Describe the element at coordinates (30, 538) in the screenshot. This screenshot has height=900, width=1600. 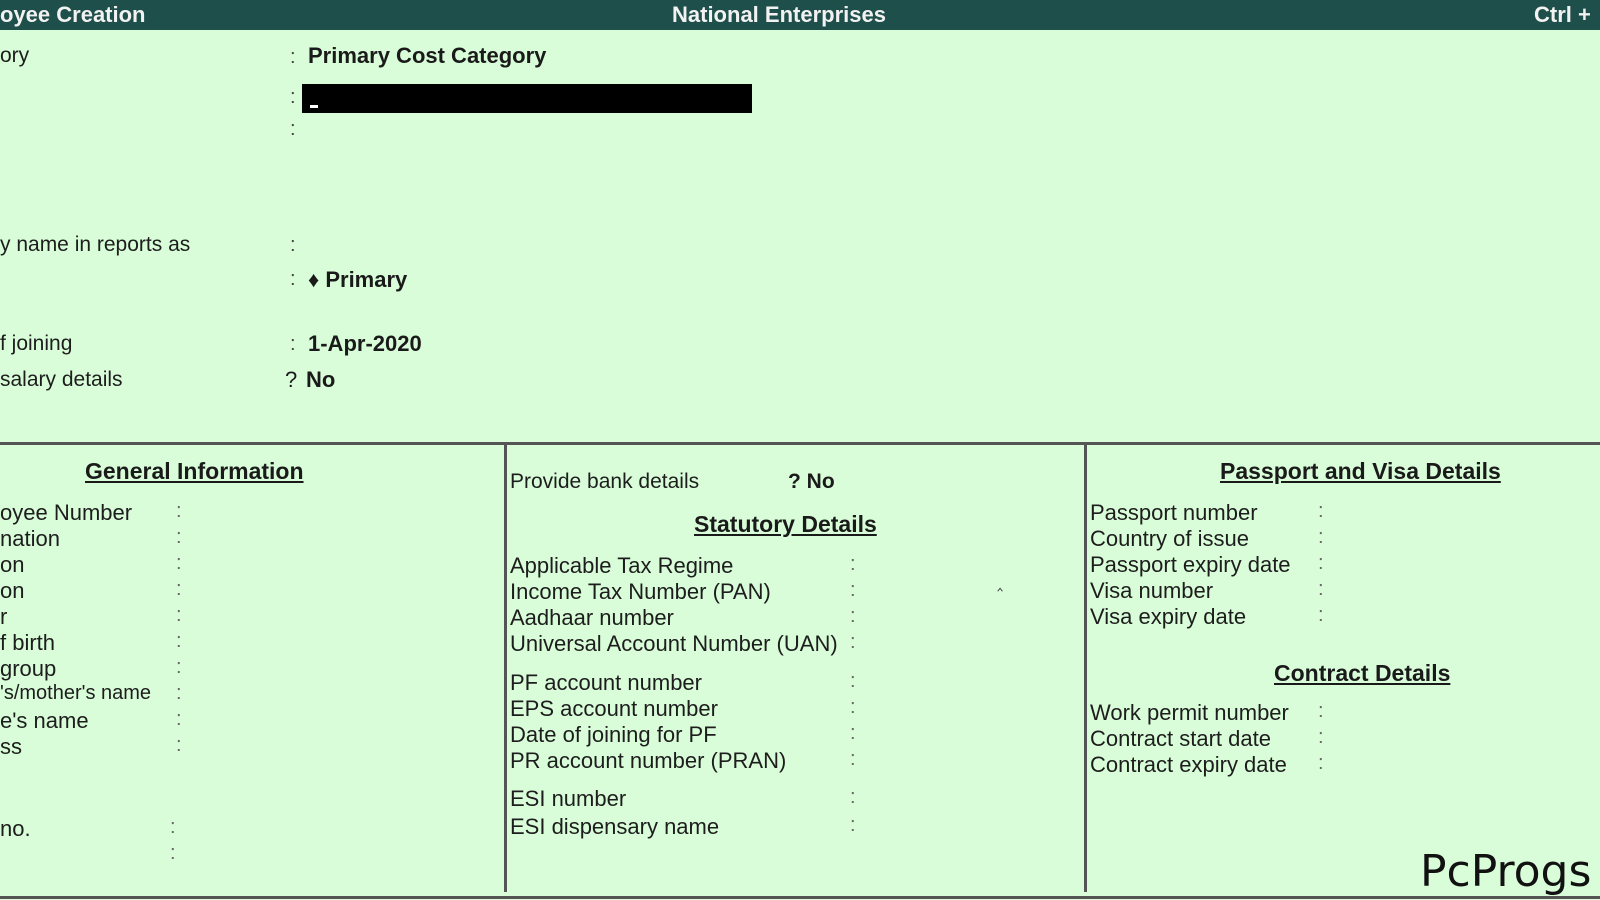
I see `general-field-label: nation` at that location.